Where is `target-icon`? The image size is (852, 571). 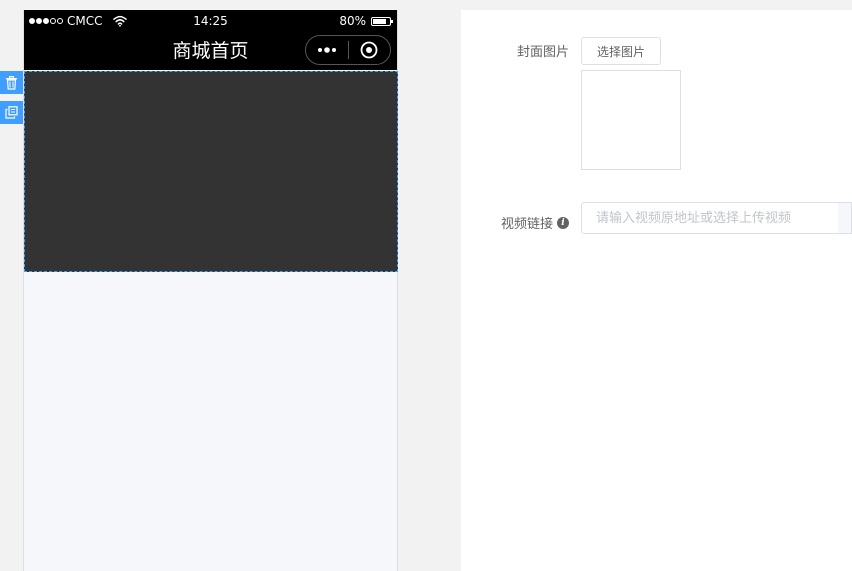
target-icon is located at coordinates (369, 50).